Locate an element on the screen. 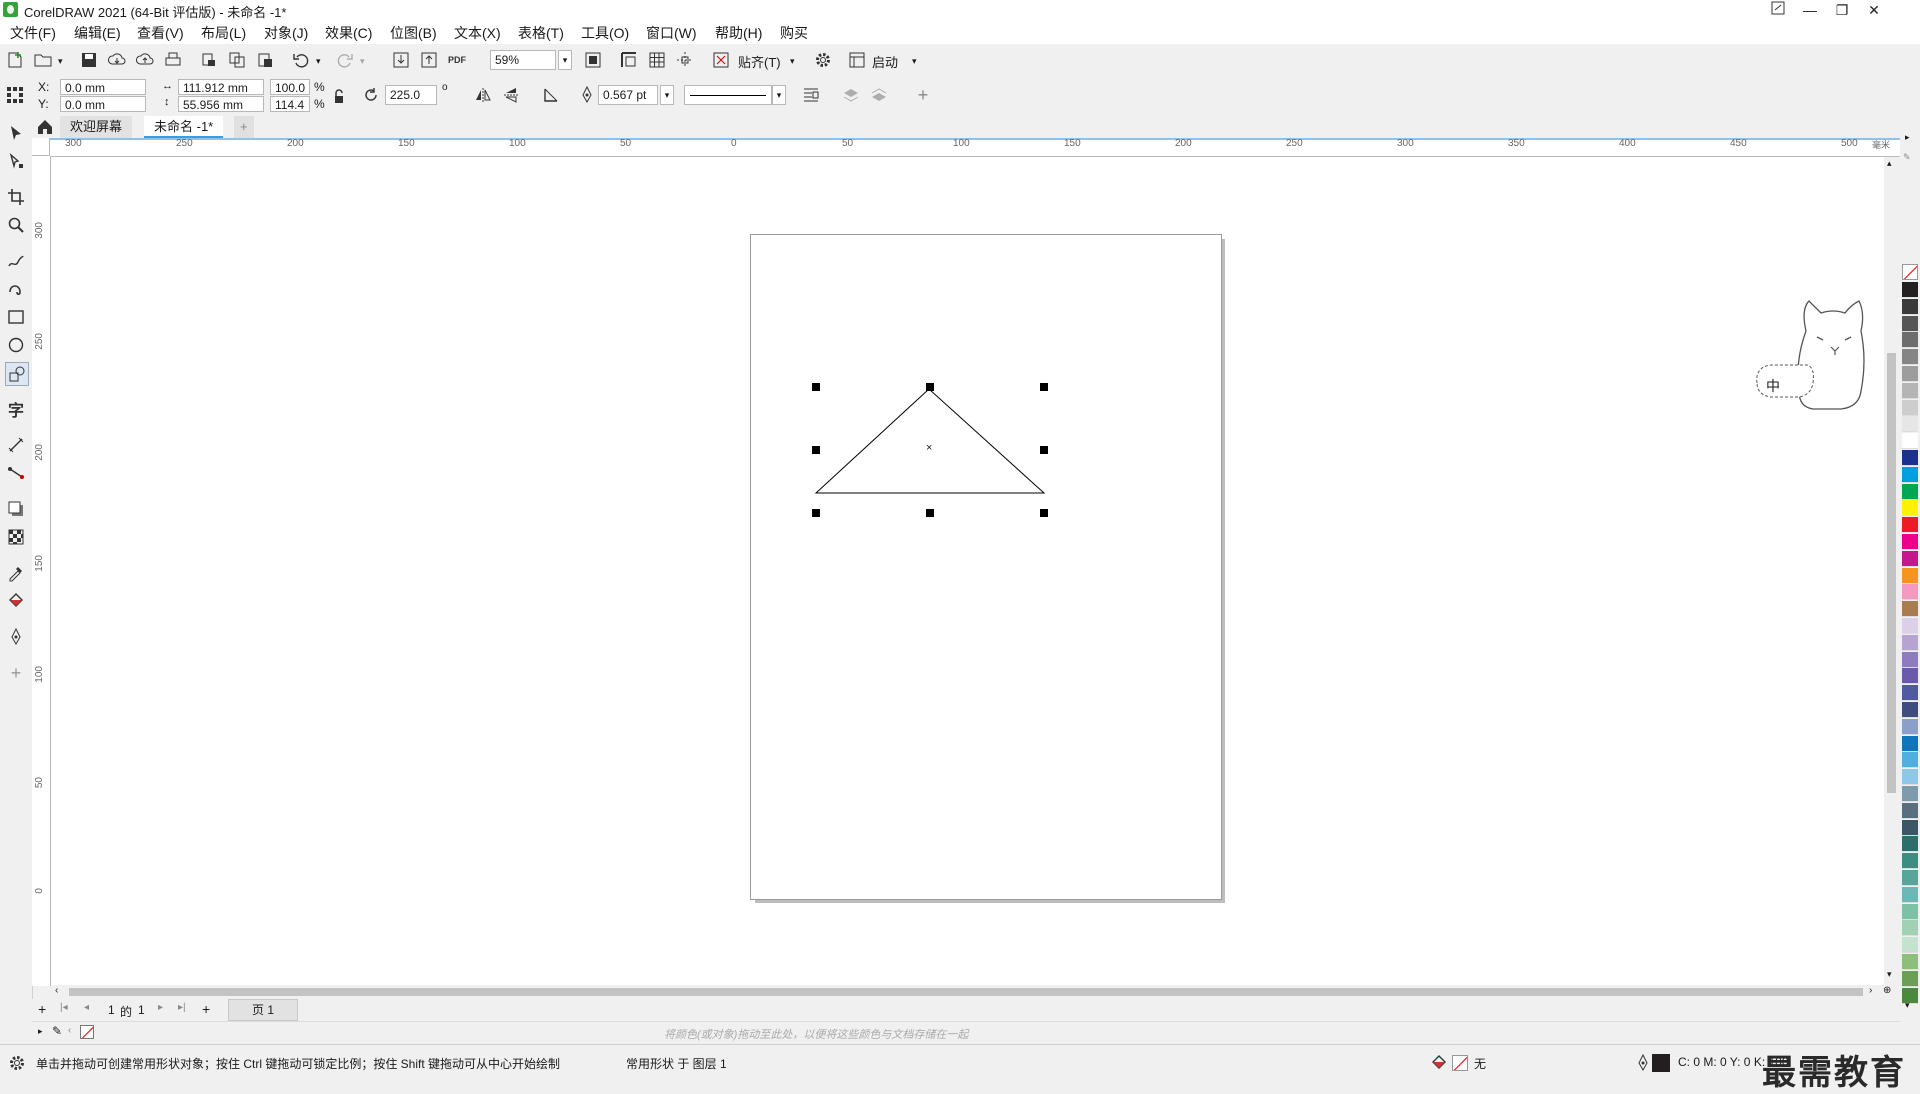  menu-object: 对象(J) is located at coordinates (286, 33).